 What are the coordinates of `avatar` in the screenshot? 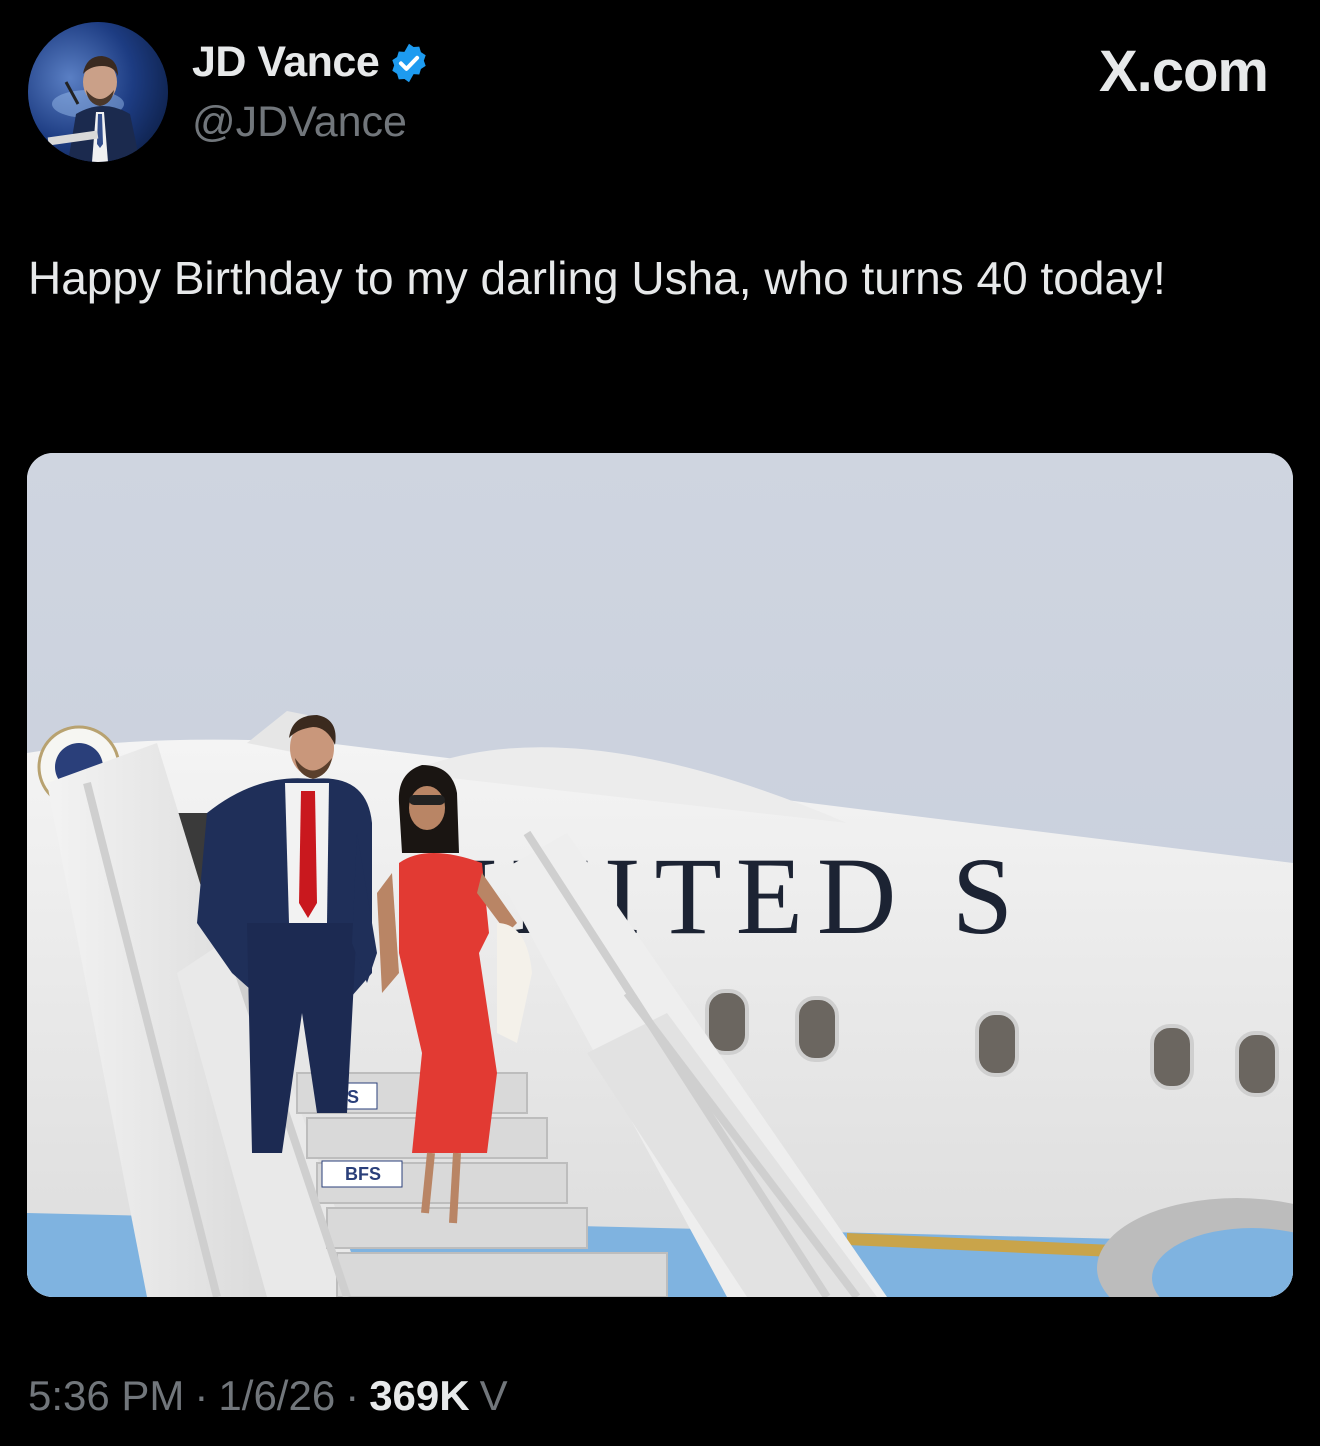 It's located at (98, 92).